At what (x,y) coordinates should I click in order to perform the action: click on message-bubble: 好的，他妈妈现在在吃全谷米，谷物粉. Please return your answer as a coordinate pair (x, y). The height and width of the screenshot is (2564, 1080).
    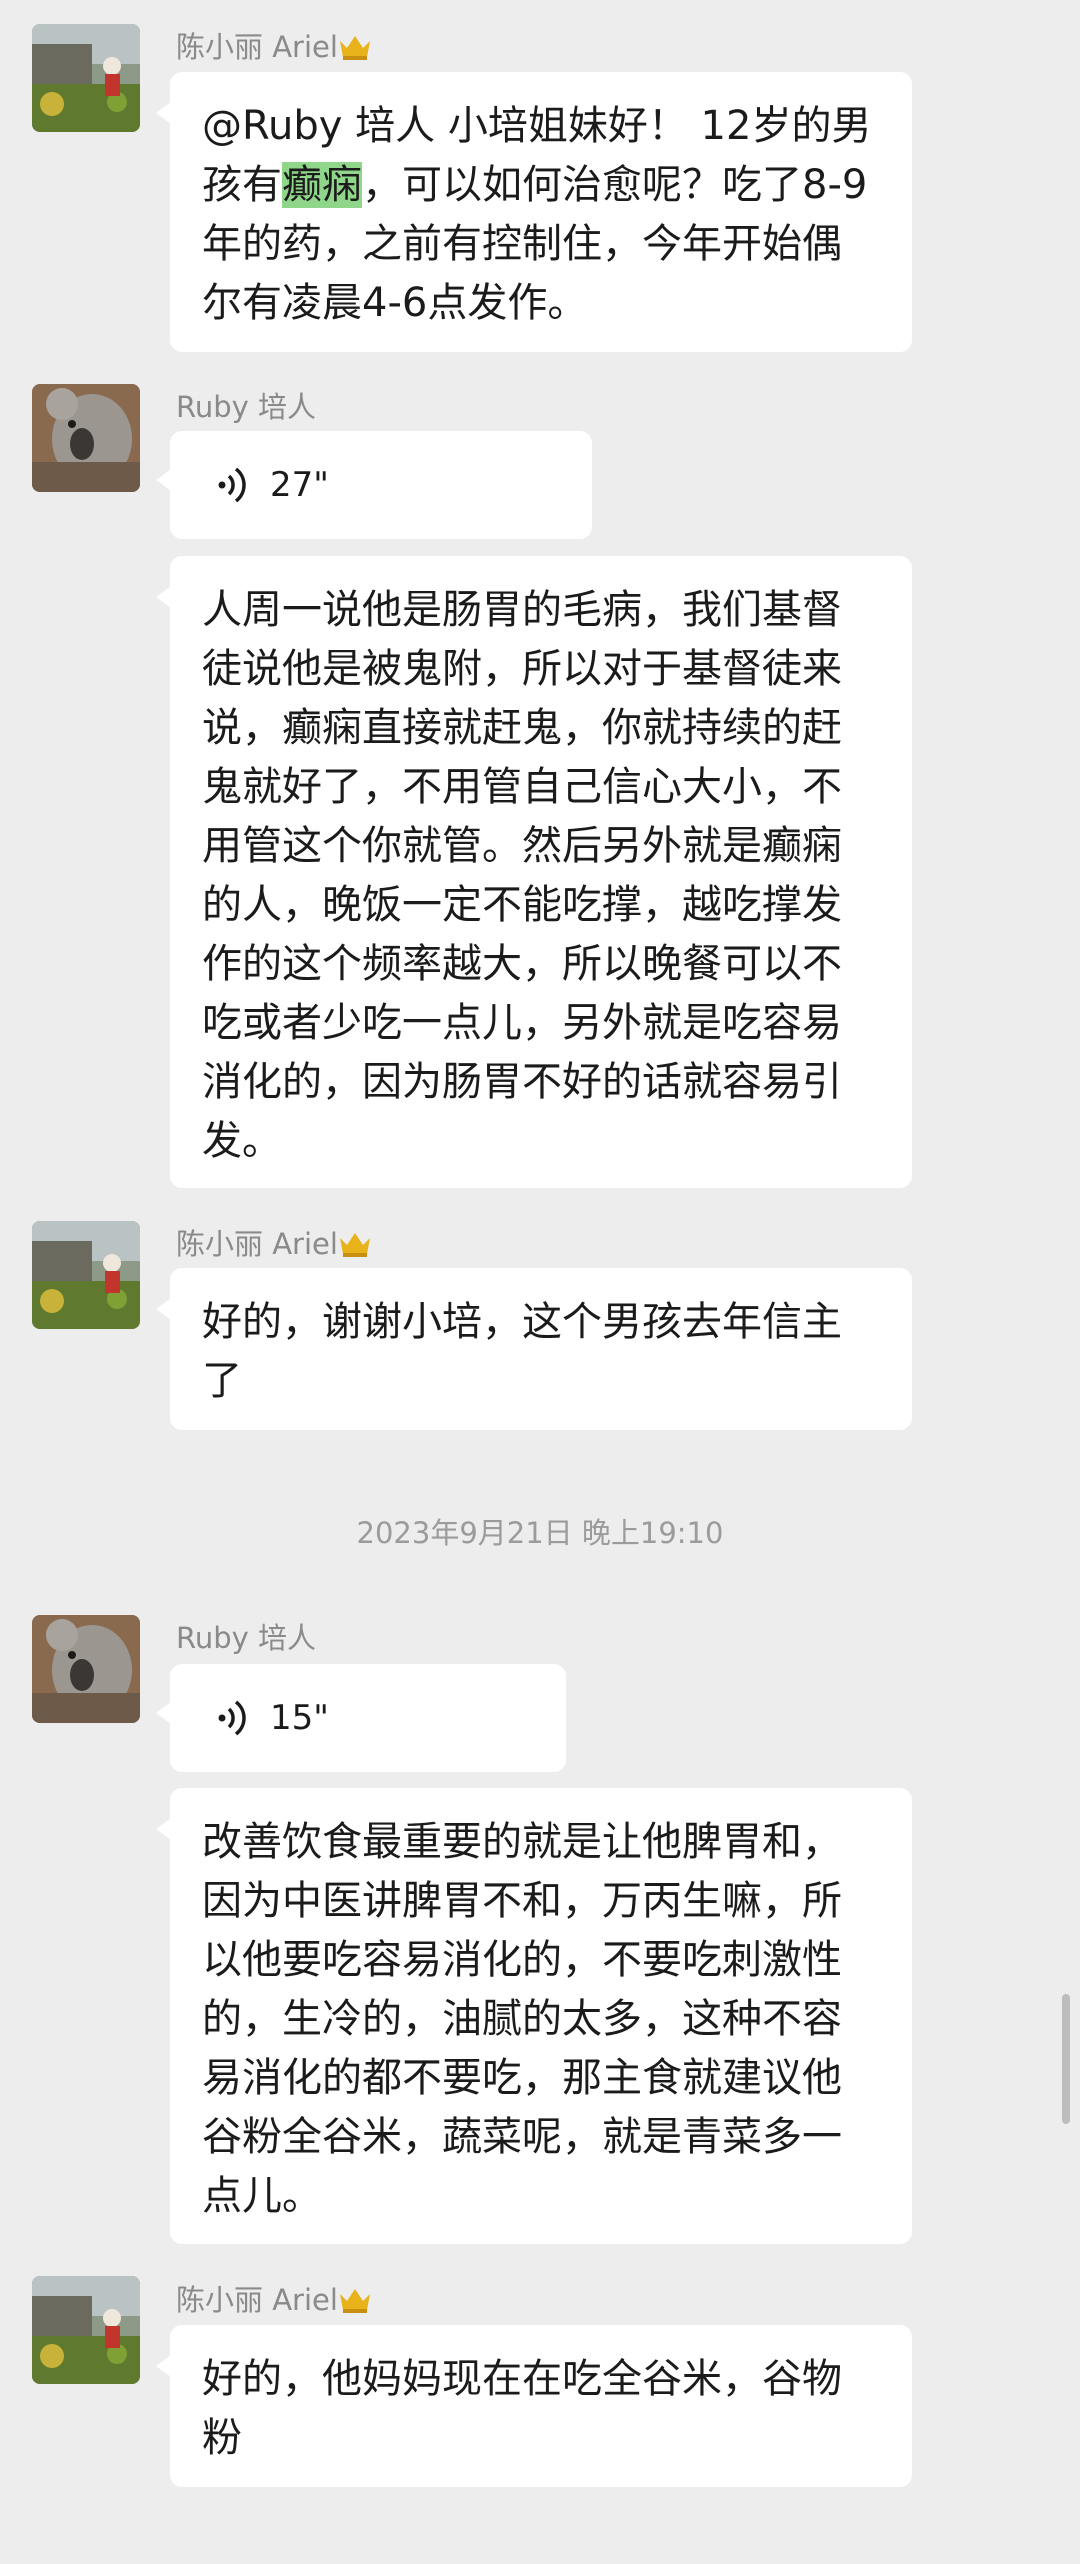
    Looking at the image, I should click on (534, 2406).